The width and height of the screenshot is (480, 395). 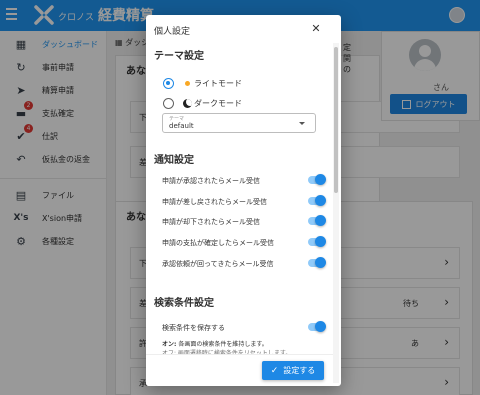 I want to click on radio-light-mode: ライトモード, so click(x=202, y=83).